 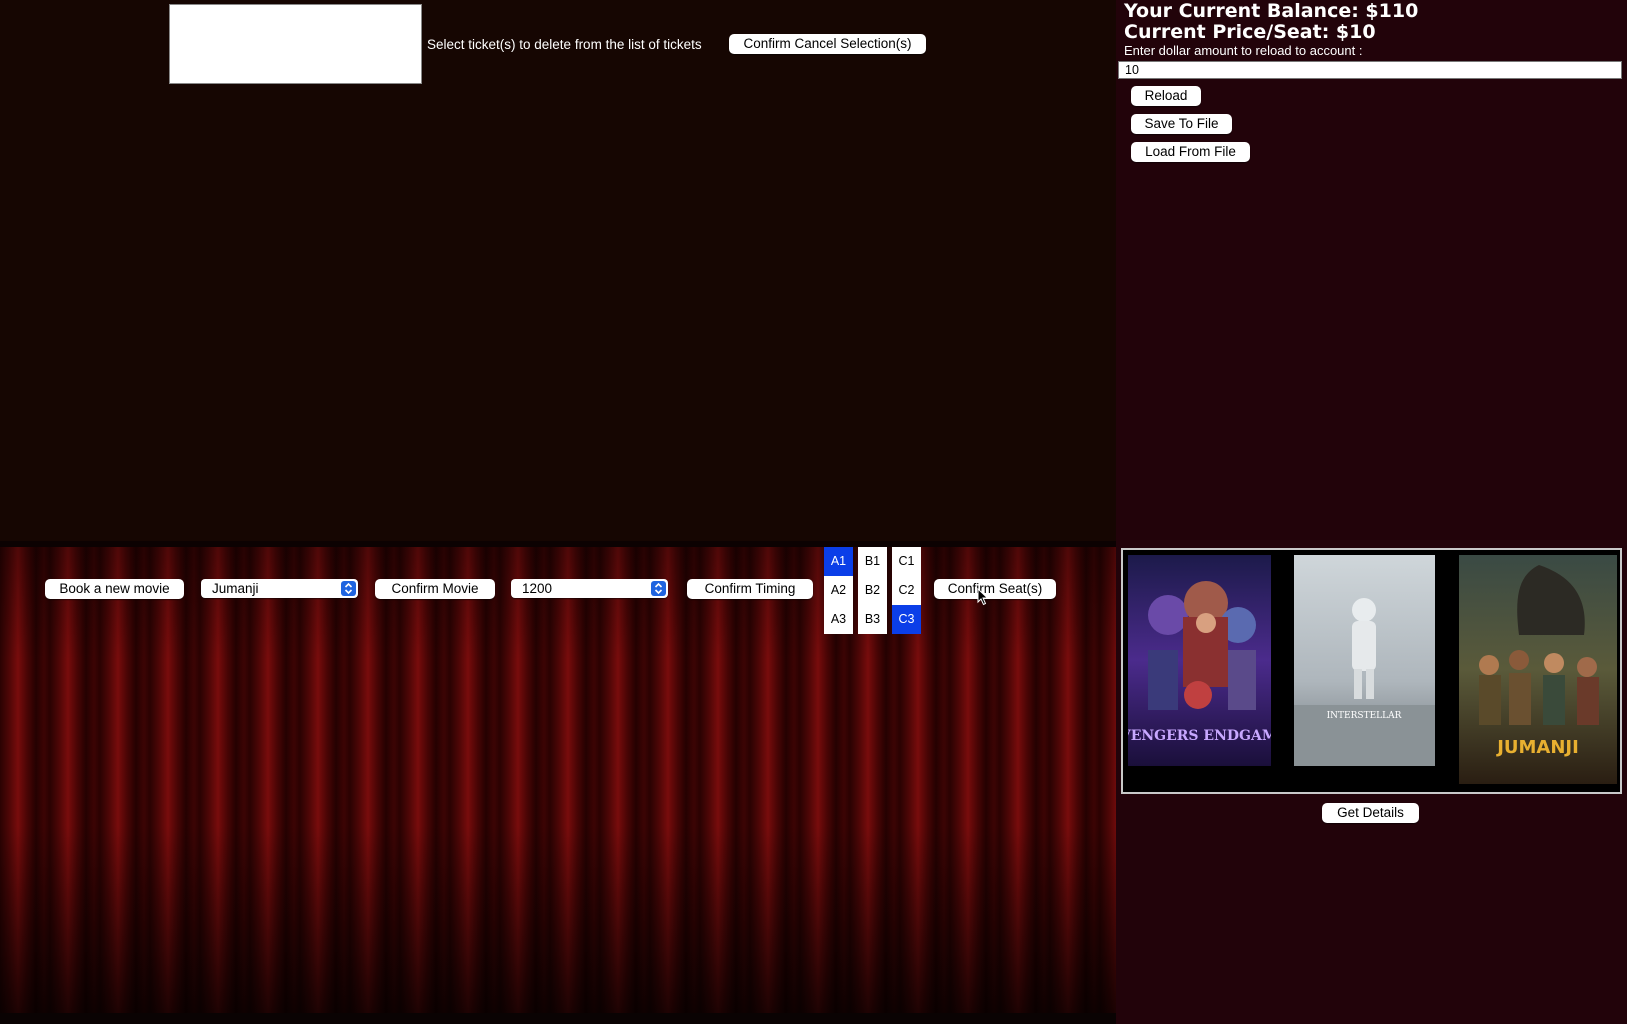 I want to click on timing-select: 1200, so click(x=589, y=588).